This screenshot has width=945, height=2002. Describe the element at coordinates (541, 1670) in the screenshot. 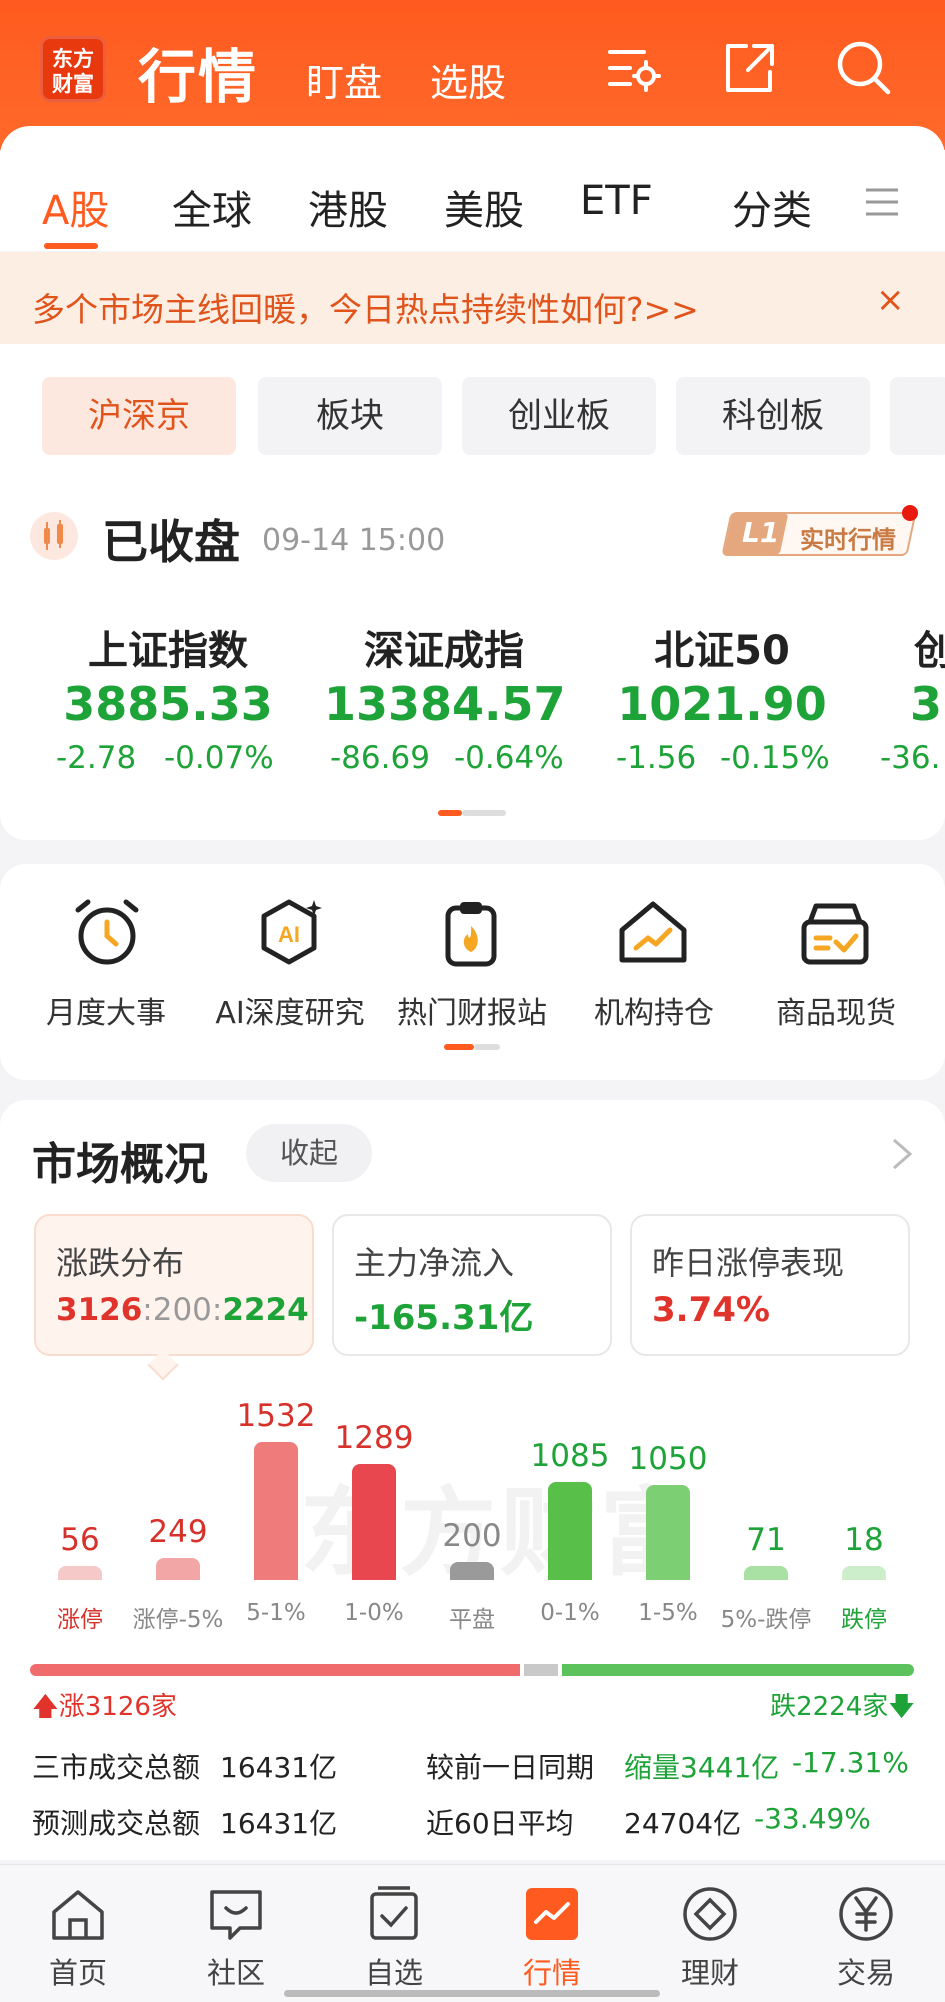

I see `ratio-flat-bar` at that location.